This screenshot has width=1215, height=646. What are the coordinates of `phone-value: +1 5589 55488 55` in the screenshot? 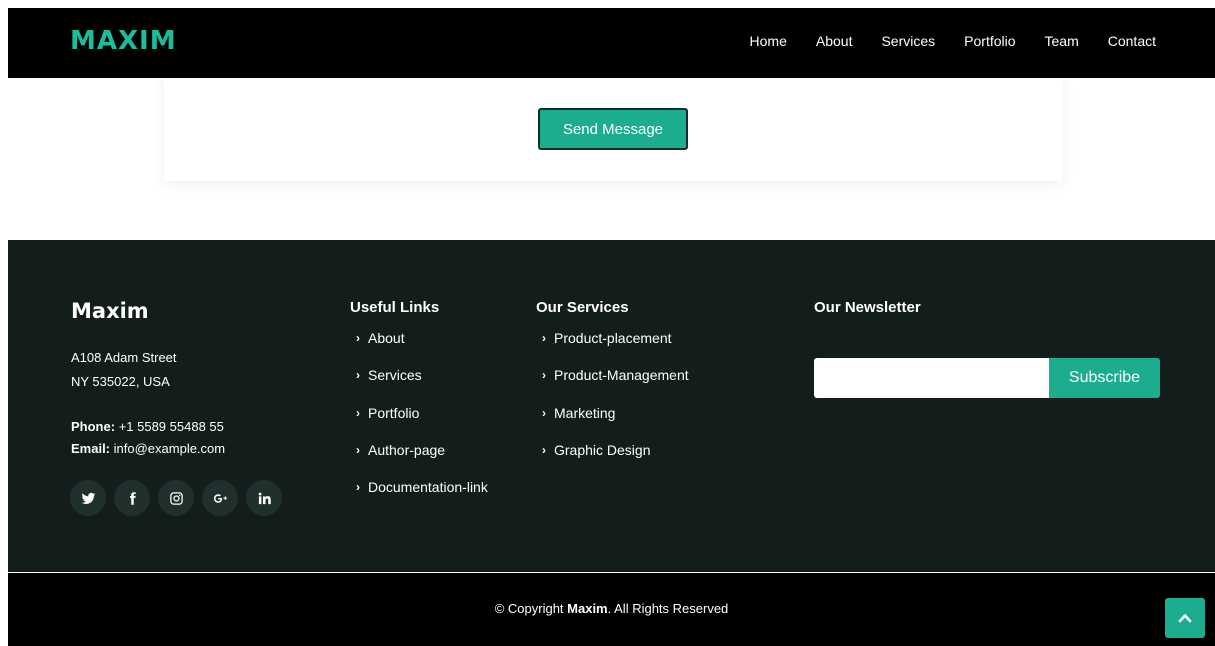 It's located at (171, 426).